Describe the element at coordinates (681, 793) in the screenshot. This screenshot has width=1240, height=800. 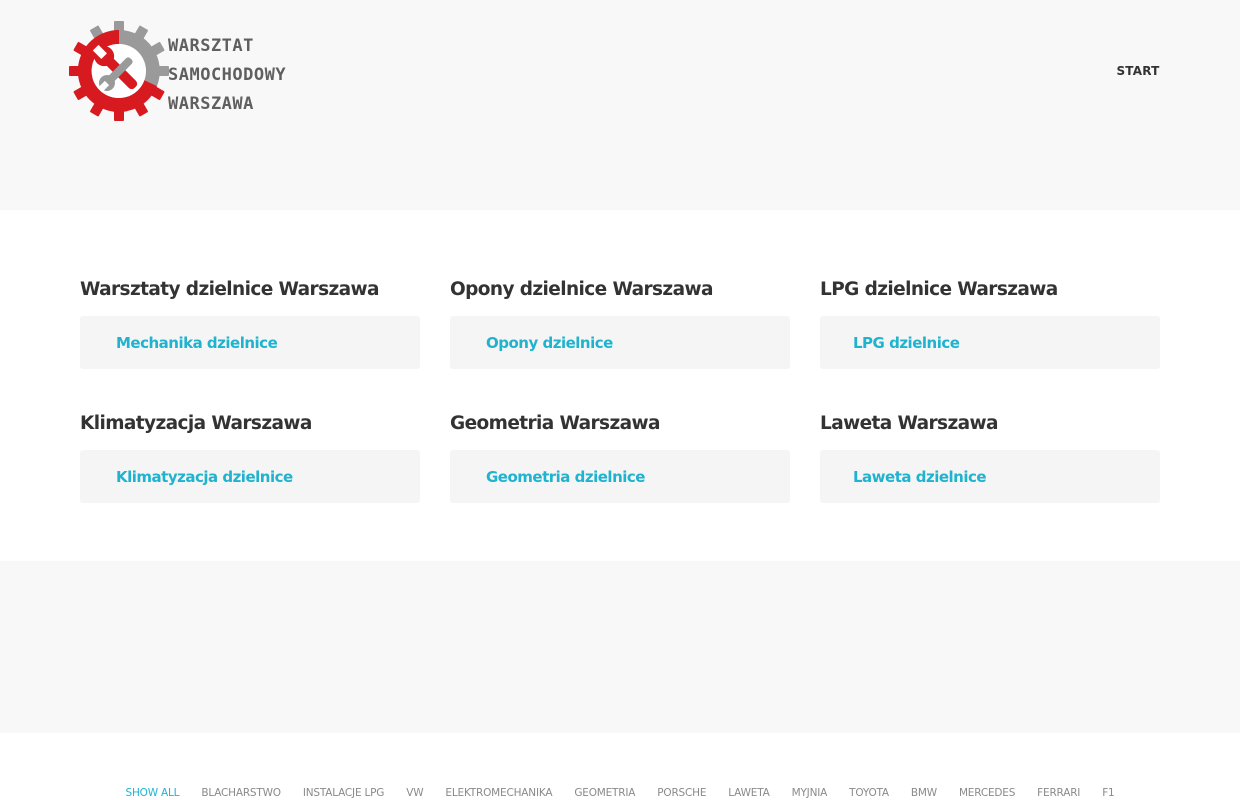
I see `filter-porsche: PORSCHE` at that location.